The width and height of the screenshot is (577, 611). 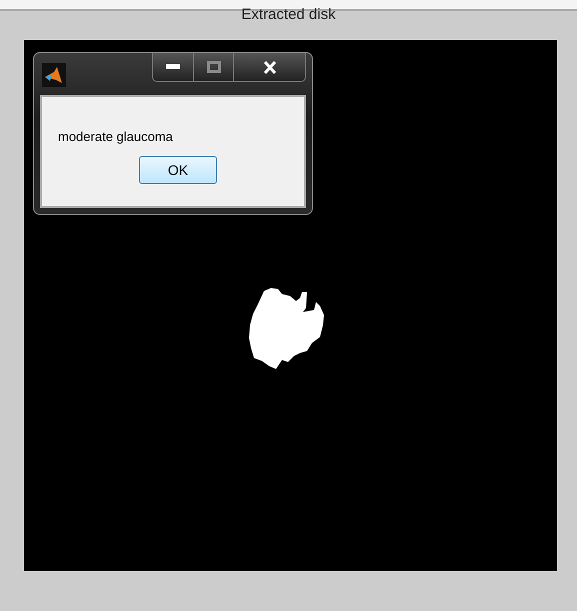 I want to click on ok-button: OK, so click(x=178, y=170).